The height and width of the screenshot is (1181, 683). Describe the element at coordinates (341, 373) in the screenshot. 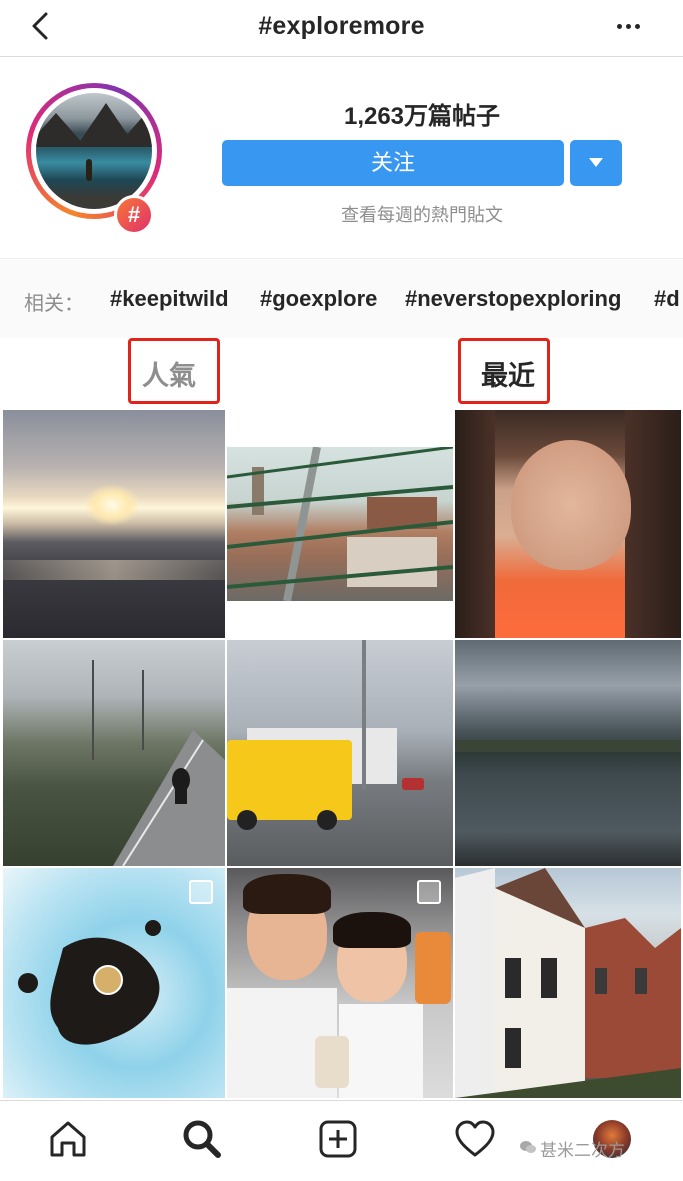

I see `section-tabs: 人氣 最近` at that location.